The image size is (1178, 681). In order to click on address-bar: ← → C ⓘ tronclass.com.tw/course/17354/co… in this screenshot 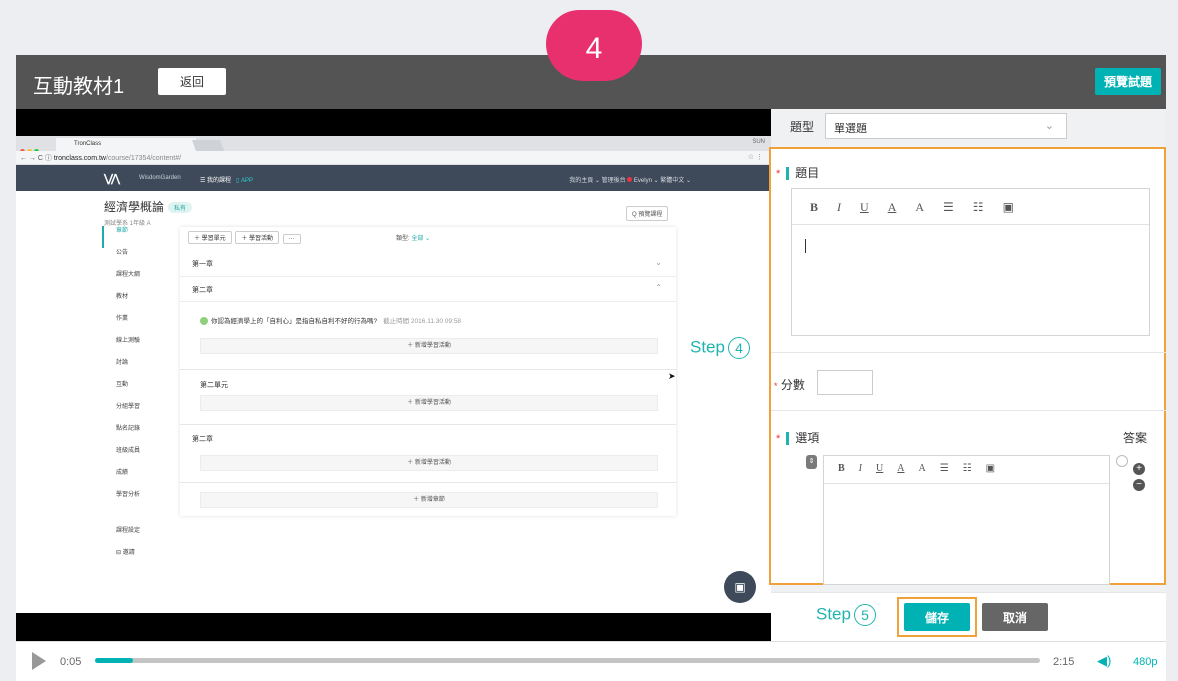, I will do `click(393, 158)`.